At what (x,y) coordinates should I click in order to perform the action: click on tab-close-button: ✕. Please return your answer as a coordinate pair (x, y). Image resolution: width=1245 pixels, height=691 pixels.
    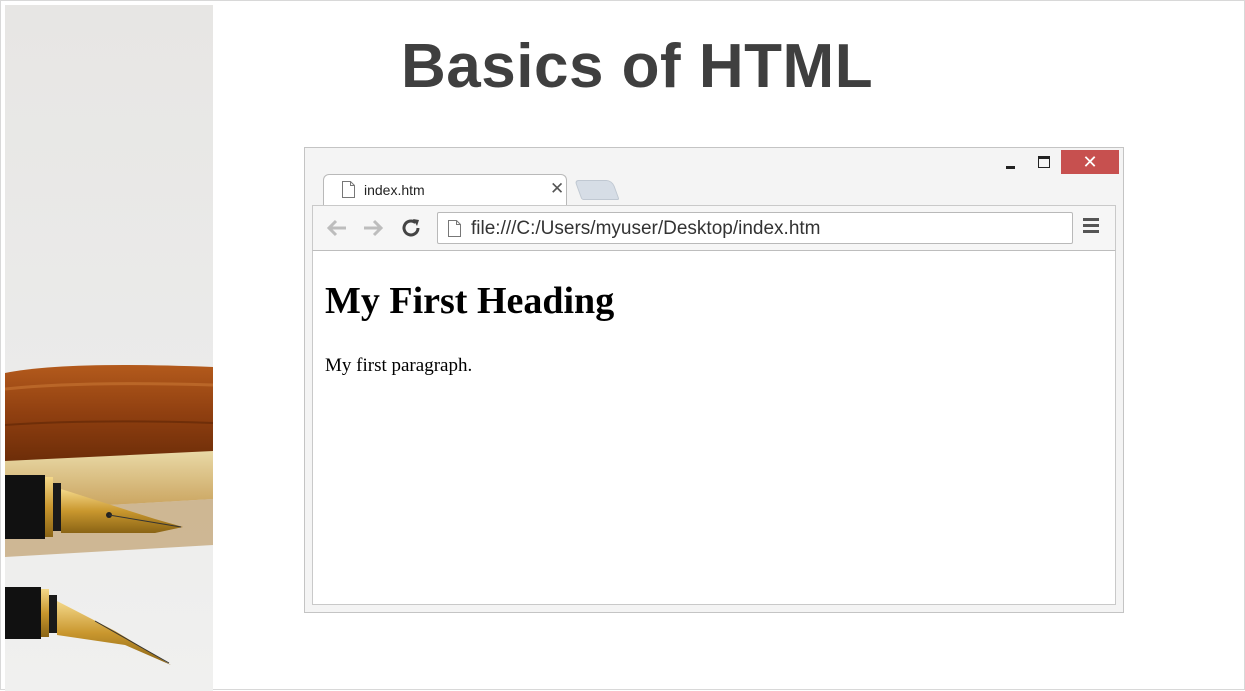
    Looking at the image, I should click on (557, 189).